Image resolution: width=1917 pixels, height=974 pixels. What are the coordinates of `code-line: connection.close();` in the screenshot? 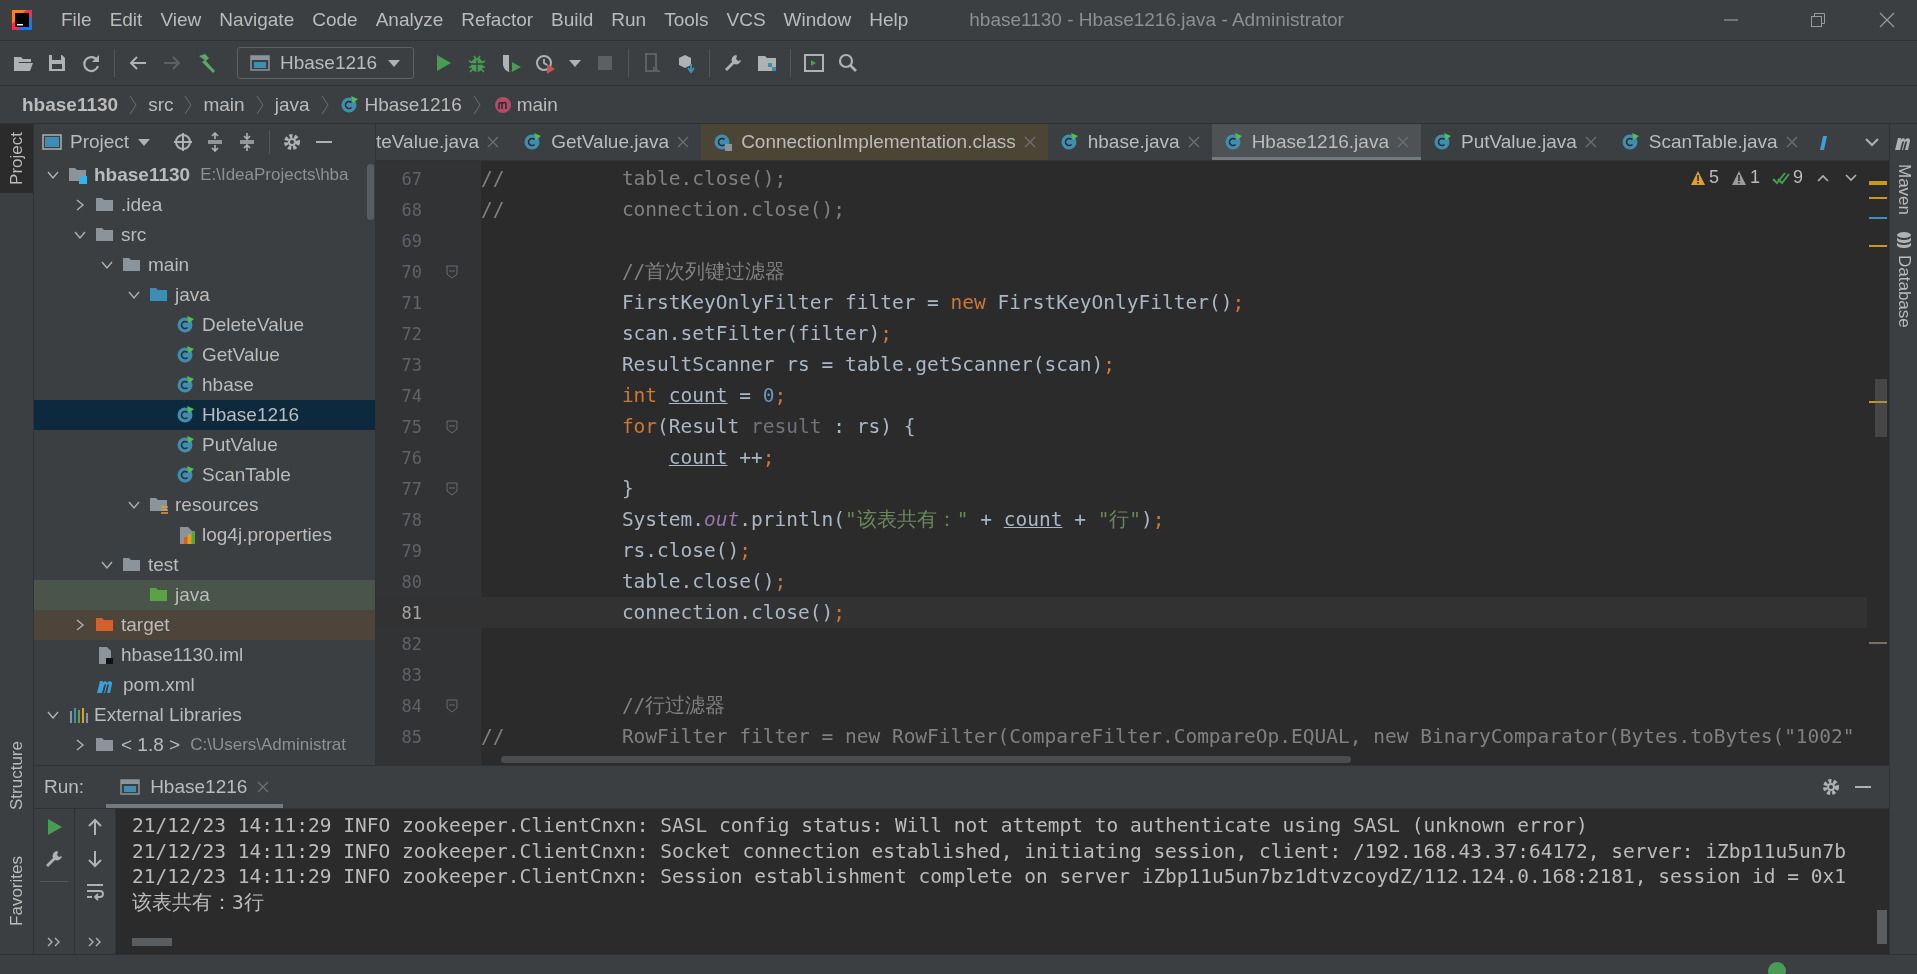 It's located at (732, 612).